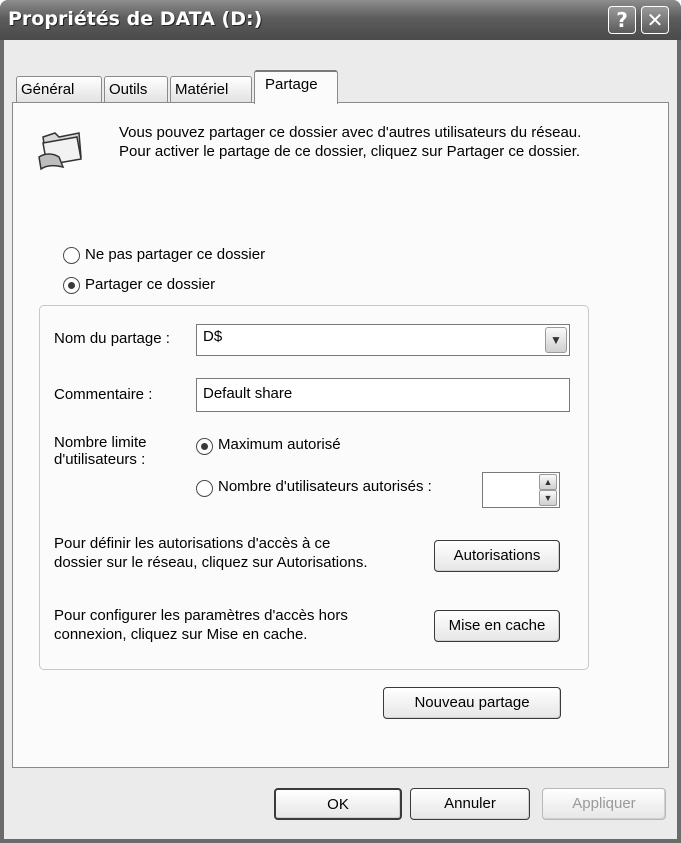 This screenshot has height=843, width=681. What do you see at coordinates (497, 626) in the screenshot?
I see `cache-button: Mise en cache` at bounding box center [497, 626].